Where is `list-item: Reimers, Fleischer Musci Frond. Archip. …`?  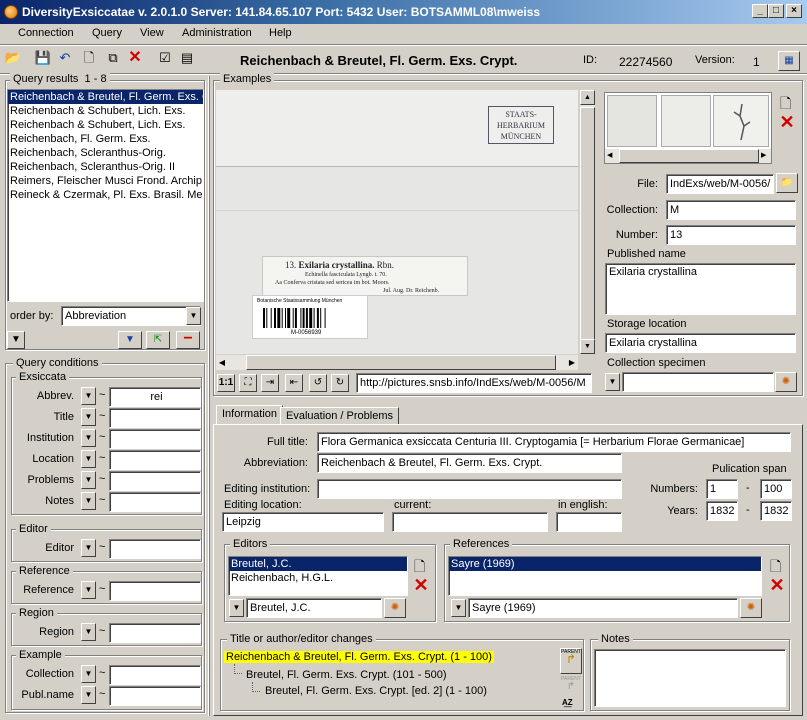
list-item: Reimers, Fleischer Musci Frond. Archip. … is located at coordinates (105, 181).